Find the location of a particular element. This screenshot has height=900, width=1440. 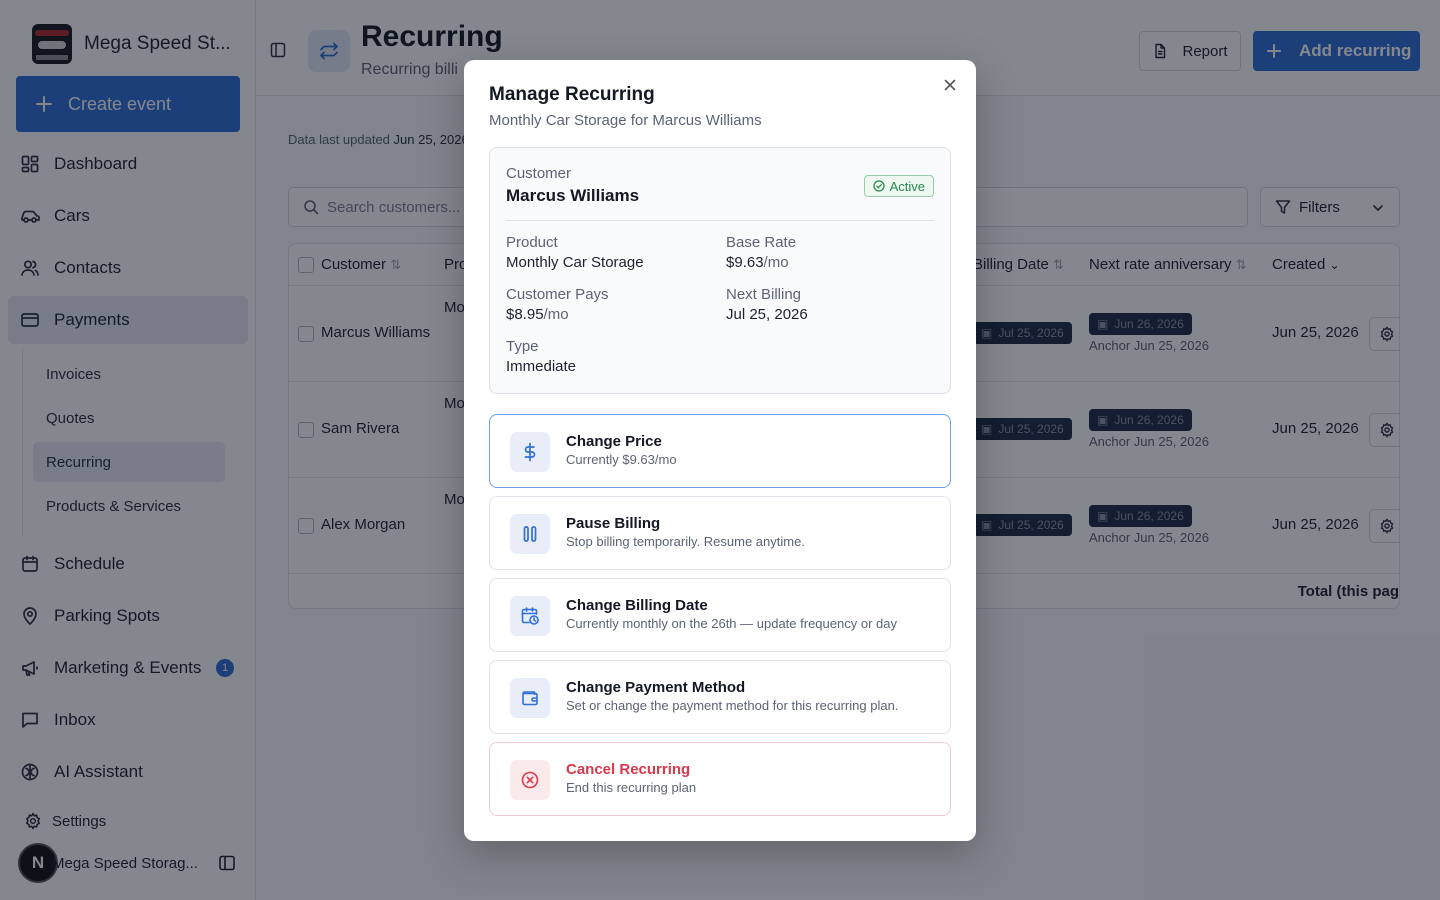

option-title: Pause Billing is located at coordinates (613, 523).